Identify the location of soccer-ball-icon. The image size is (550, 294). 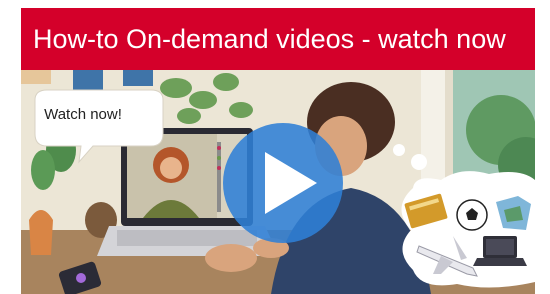
(472, 215).